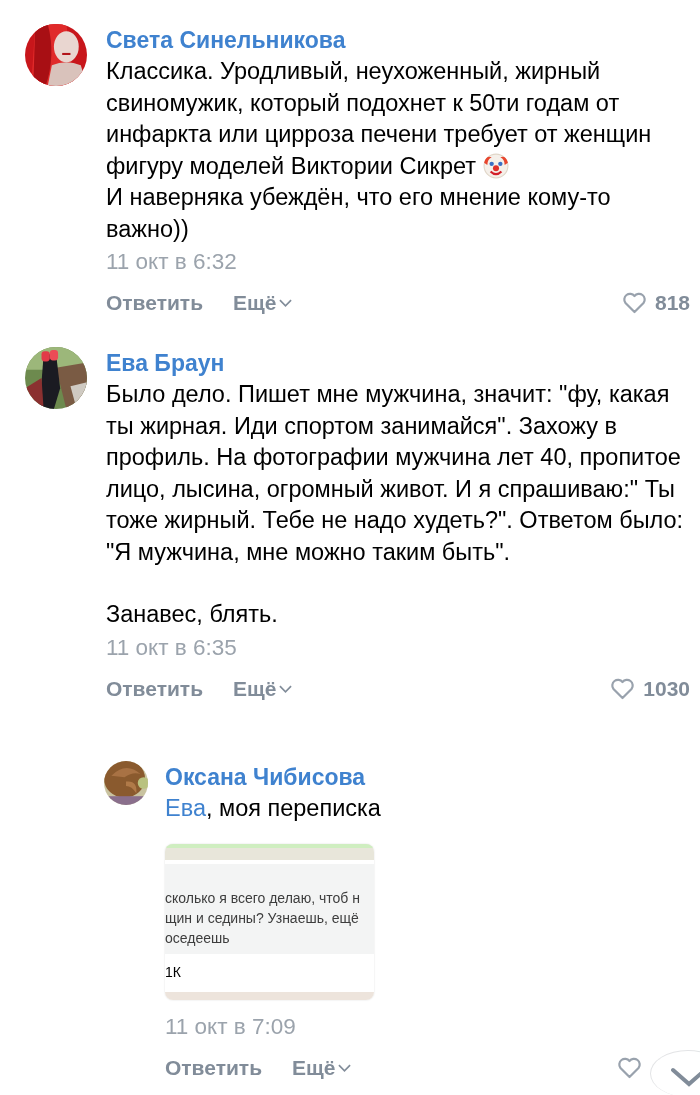 This screenshot has width=700, height=1095. What do you see at coordinates (359, 213) in the screenshot?
I see `comment-text: И наверняка убеждён, что его мнение кому-то важно))` at bounding box center [359, 213].